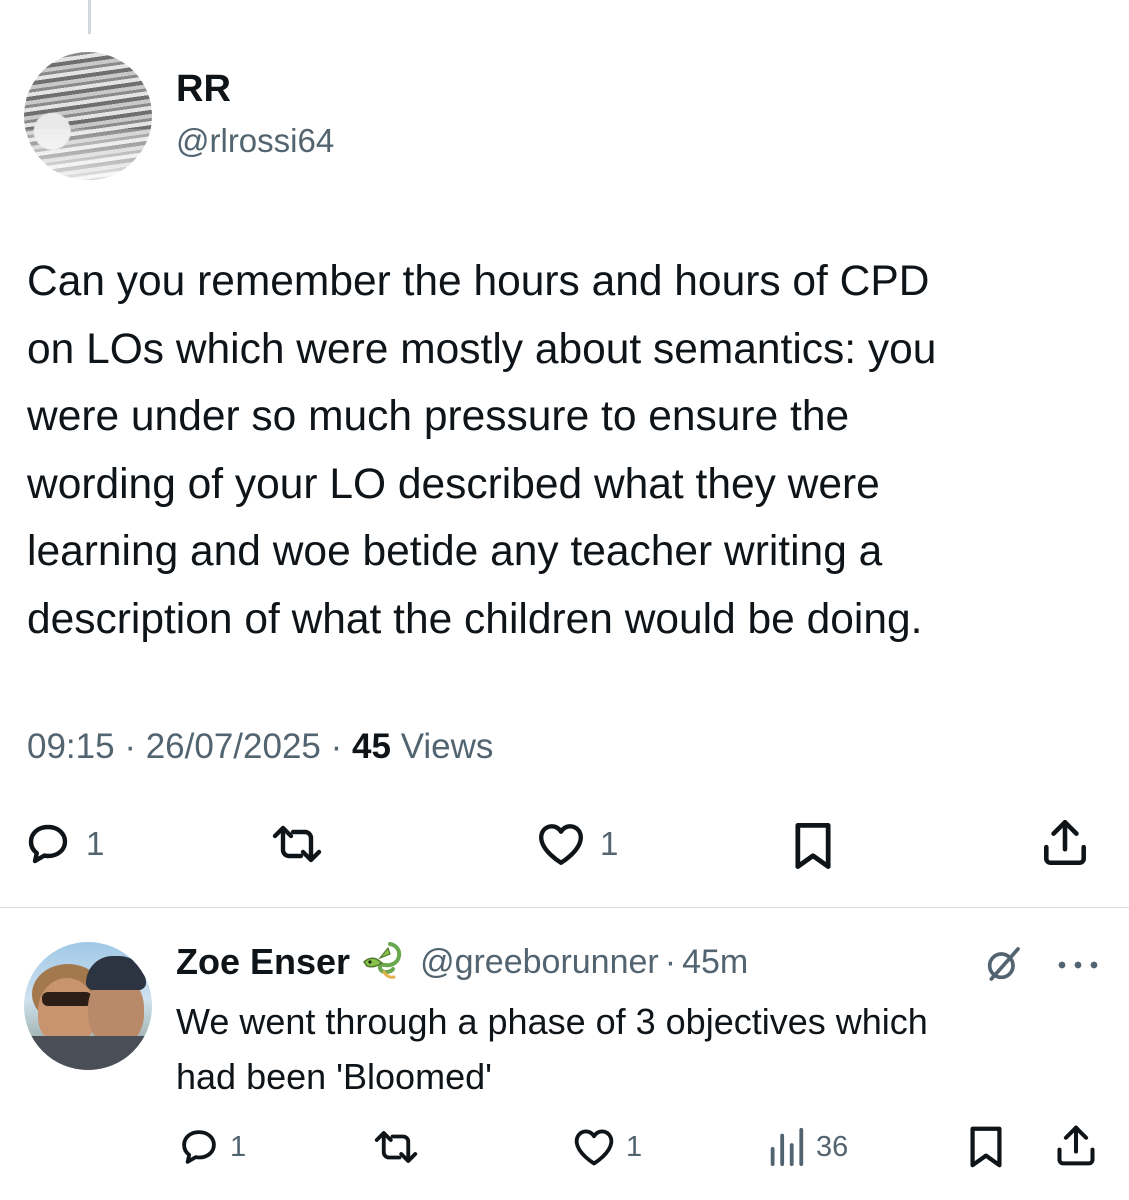 This screenshot has height=1200, width=1129. Describe the element at coordinates (447, 746) in the screenshot. I see `views-label: Views` at that location.